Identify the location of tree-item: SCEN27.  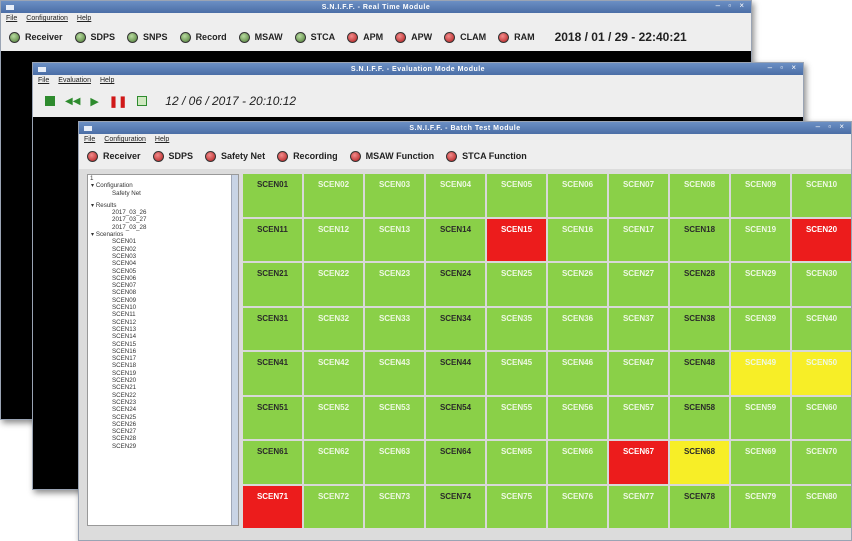
(163, 431).